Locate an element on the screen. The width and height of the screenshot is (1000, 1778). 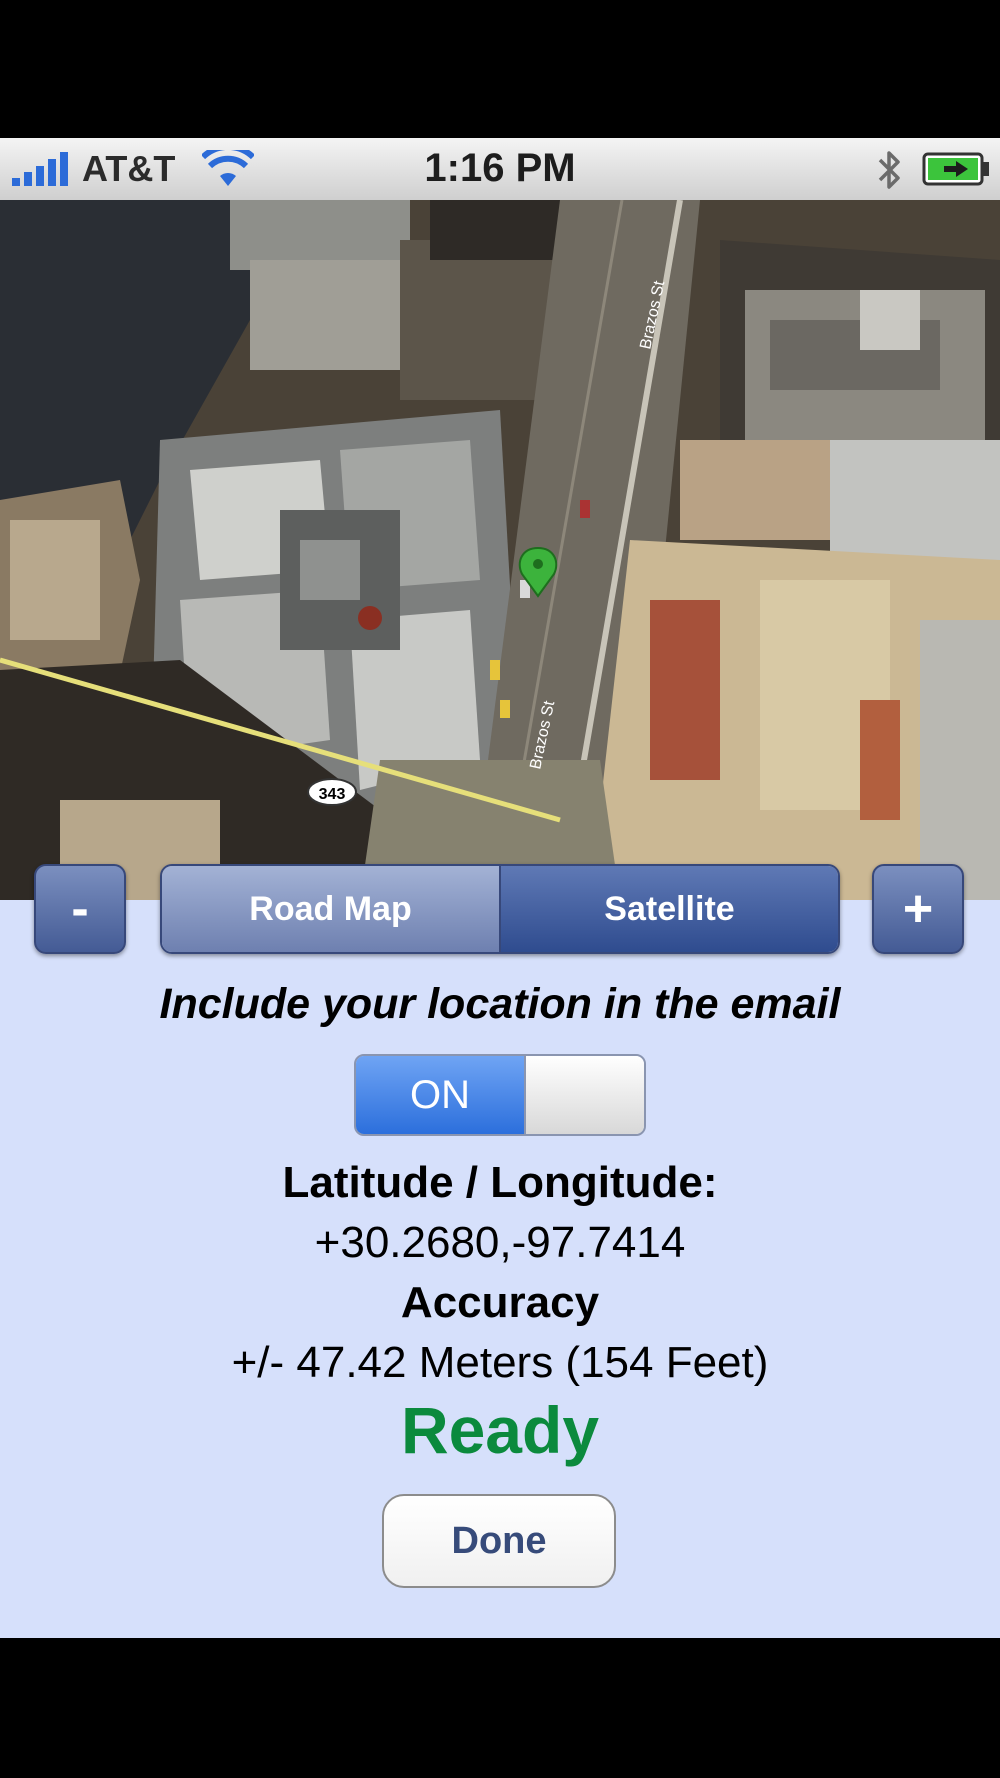
status-bar: AT&T 1:16 PM is located at coordinates (500, 169).